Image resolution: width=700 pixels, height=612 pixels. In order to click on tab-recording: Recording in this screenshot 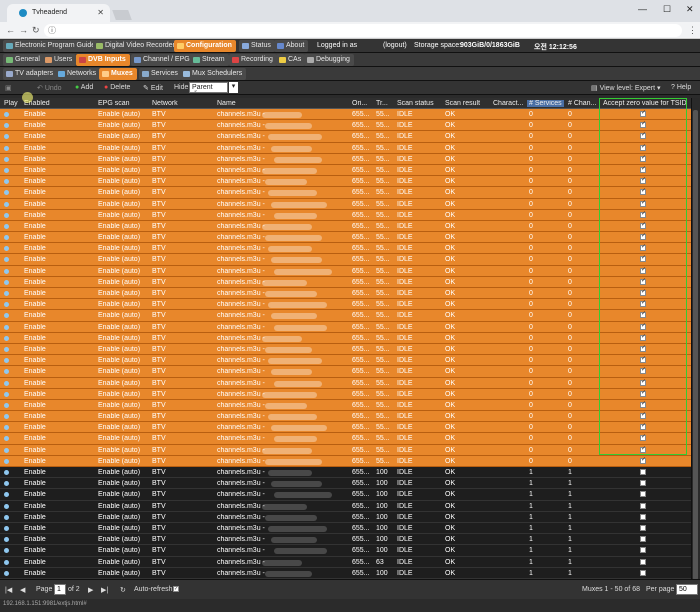, I will do `click(253, 60)`.